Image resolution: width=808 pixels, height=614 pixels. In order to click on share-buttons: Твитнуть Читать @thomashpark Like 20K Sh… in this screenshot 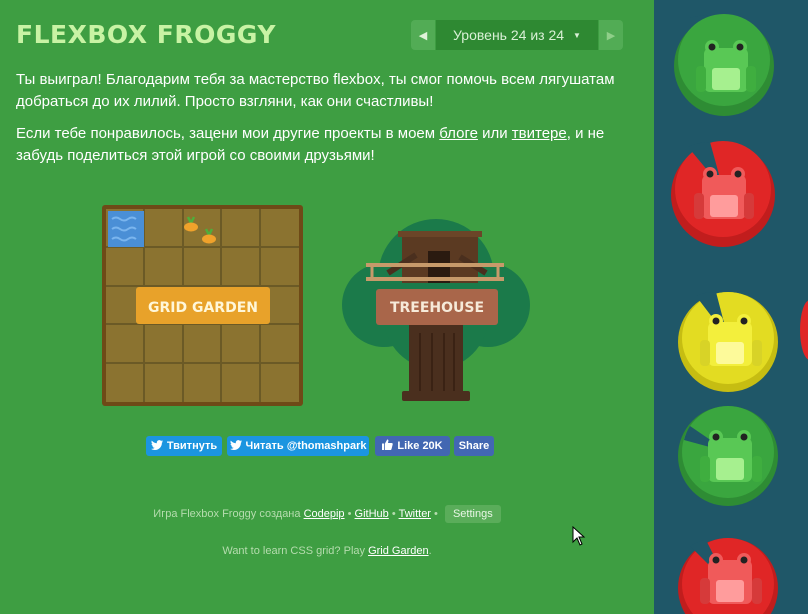, I will do `click(327, 446)`.